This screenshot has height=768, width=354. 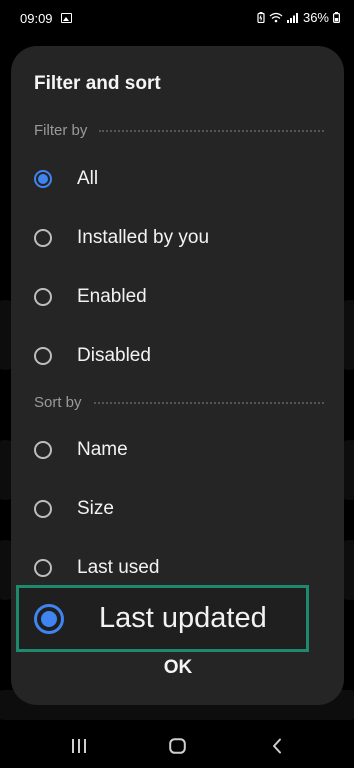 I want to click on wifi-icon, so click(x=276, y=17).